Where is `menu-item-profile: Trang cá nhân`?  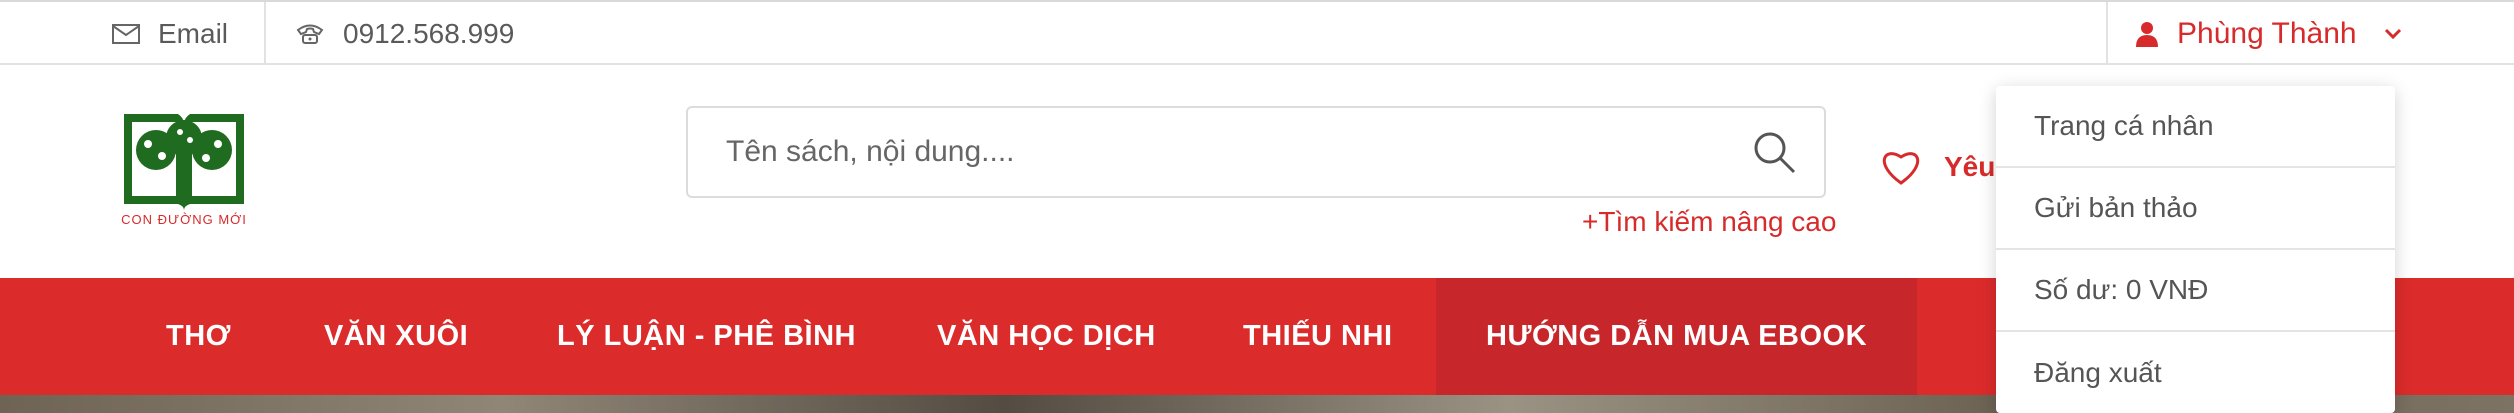 menu-item-profile: Trang cá nhân is located at coordinates (2195, 127).